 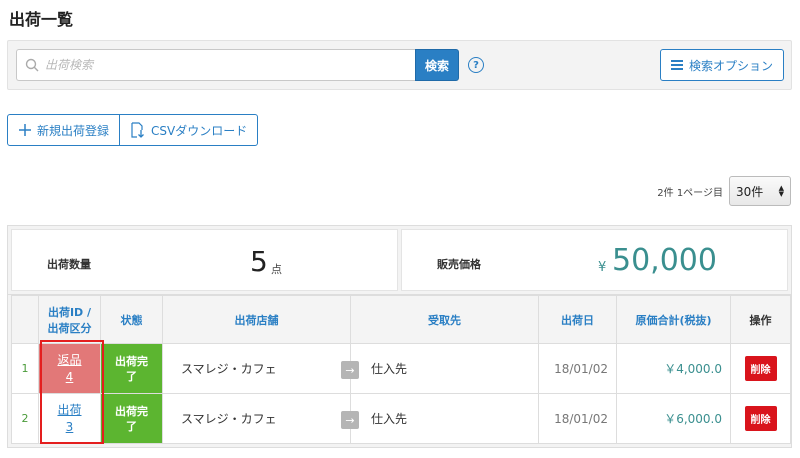 I want to click on header-status: 状態, so click(x=131, y=319).